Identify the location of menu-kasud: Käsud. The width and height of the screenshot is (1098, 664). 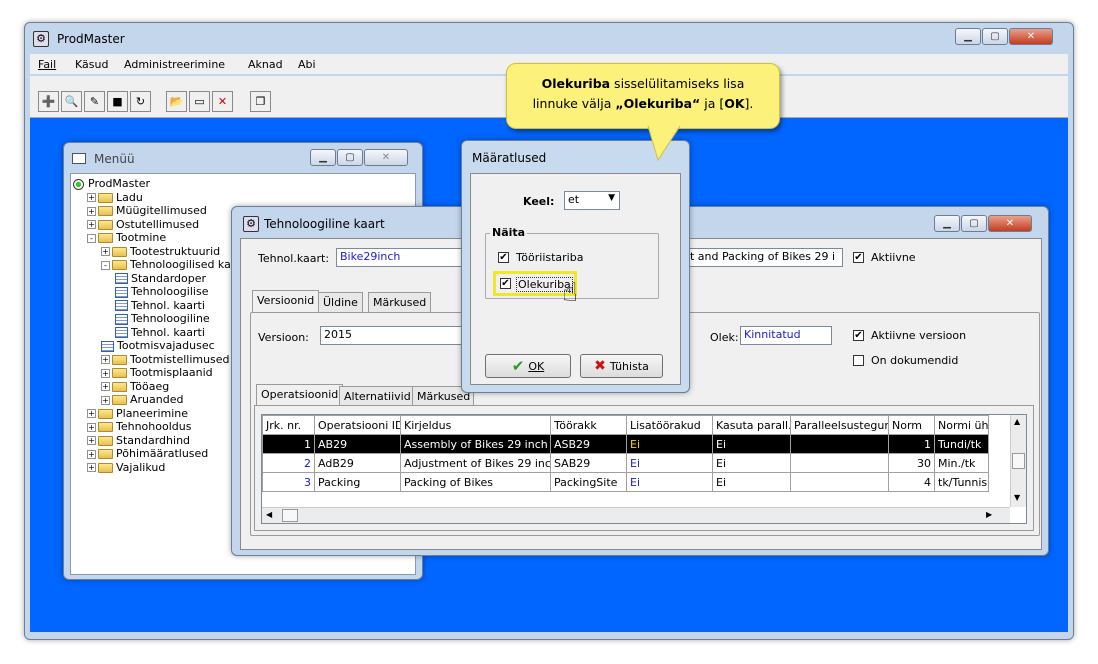
(91, 64).